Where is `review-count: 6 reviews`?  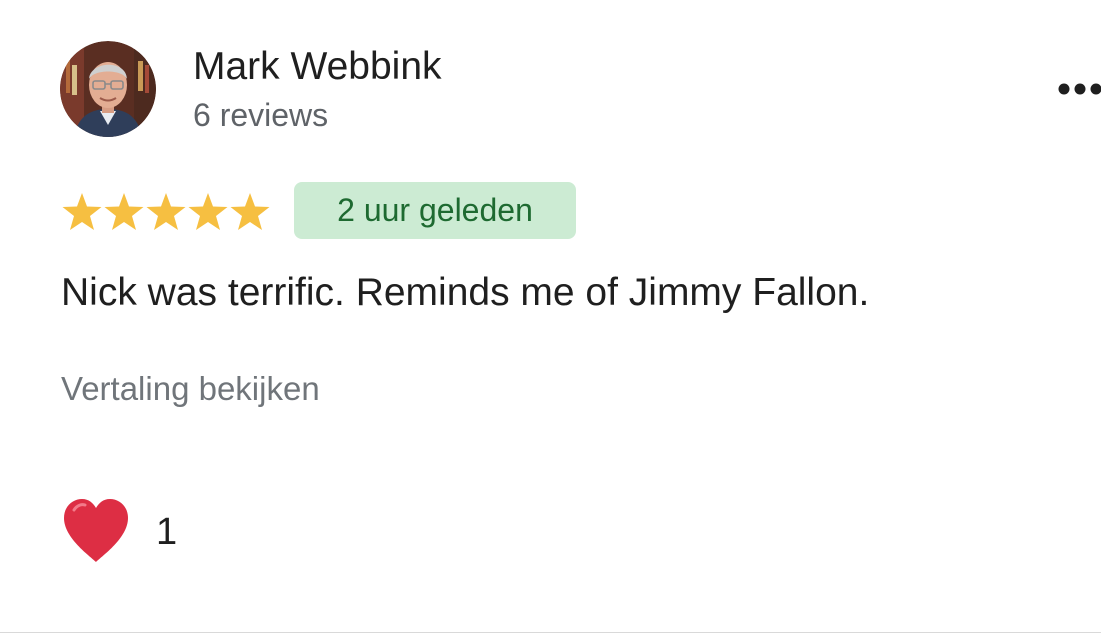
review-count: 6 reviews is located at coordinates (260, 115).